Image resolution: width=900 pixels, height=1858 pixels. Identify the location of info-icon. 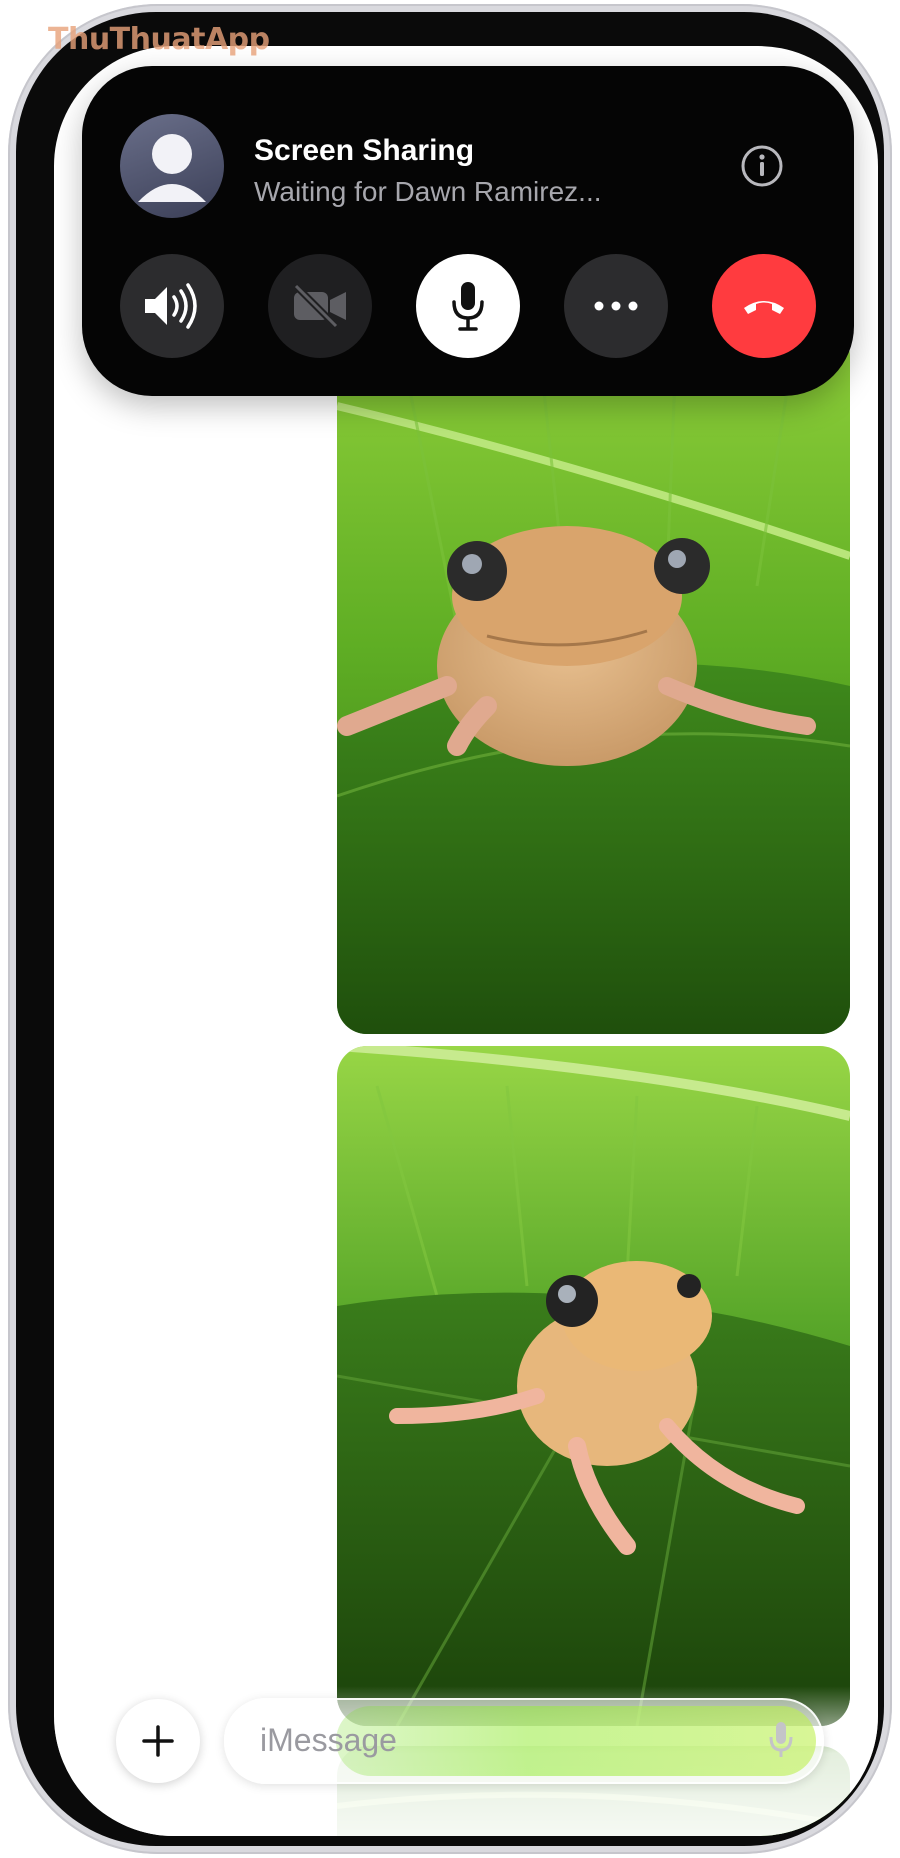
(762, 166).